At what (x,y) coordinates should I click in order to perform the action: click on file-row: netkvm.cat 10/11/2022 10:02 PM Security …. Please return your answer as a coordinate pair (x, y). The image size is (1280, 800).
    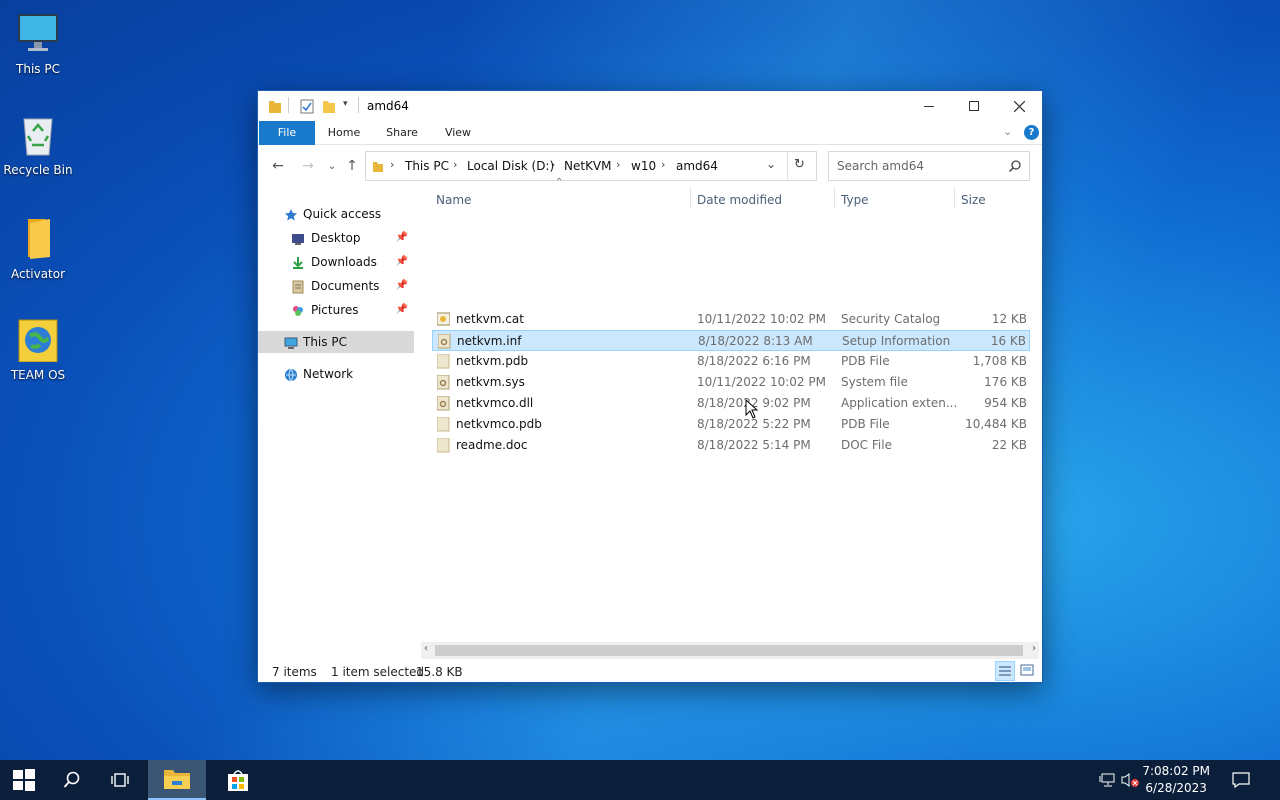
    Looking at the image, I should click on (731, 319).